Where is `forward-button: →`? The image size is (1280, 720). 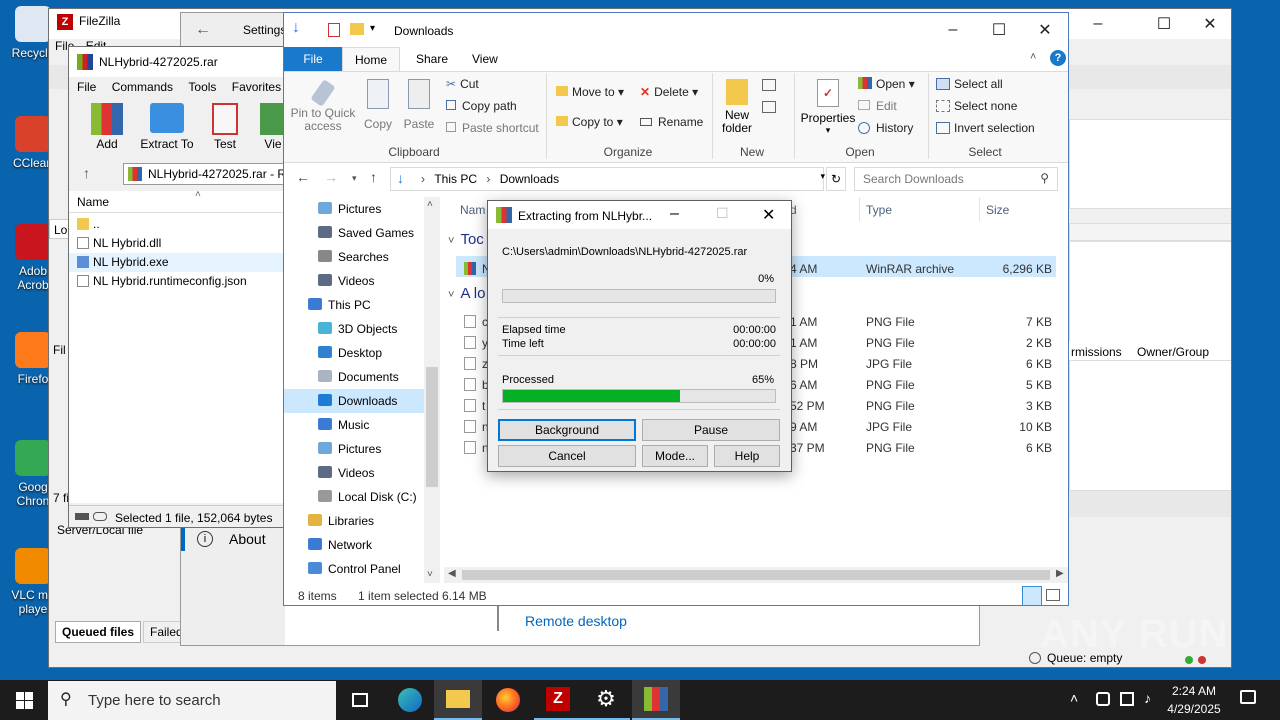 forward-button: → is located at coordinates (331, 177).